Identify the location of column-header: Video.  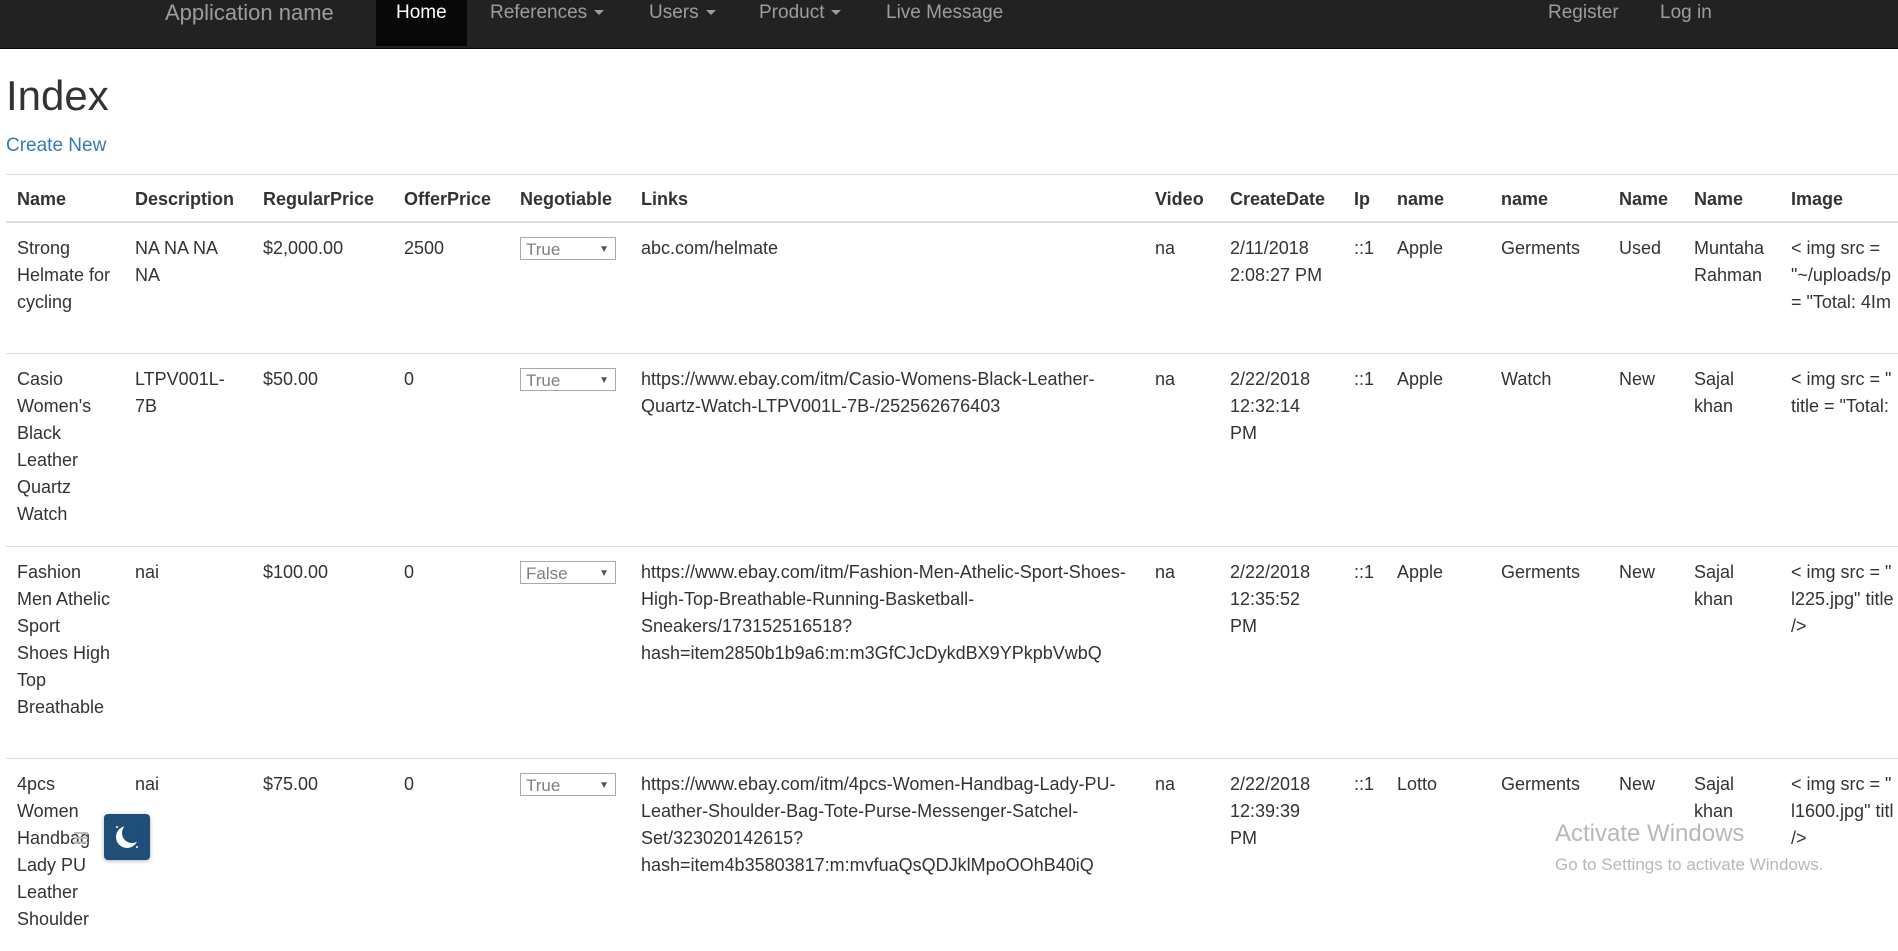
(1181, 198).